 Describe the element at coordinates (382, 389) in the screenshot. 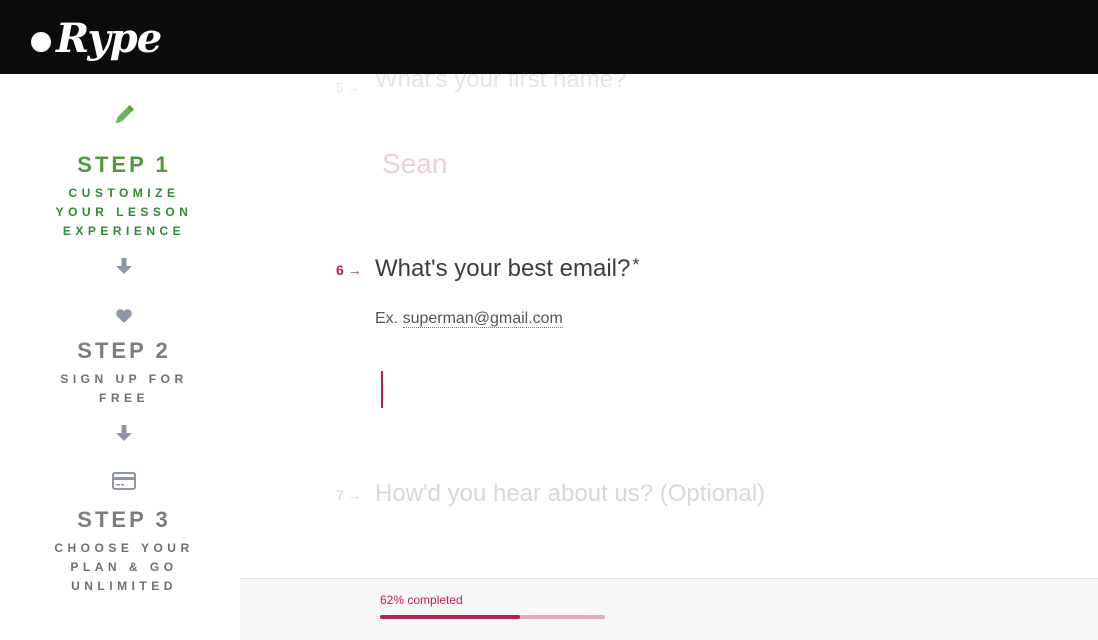

I see `email-input-caret` at that location.